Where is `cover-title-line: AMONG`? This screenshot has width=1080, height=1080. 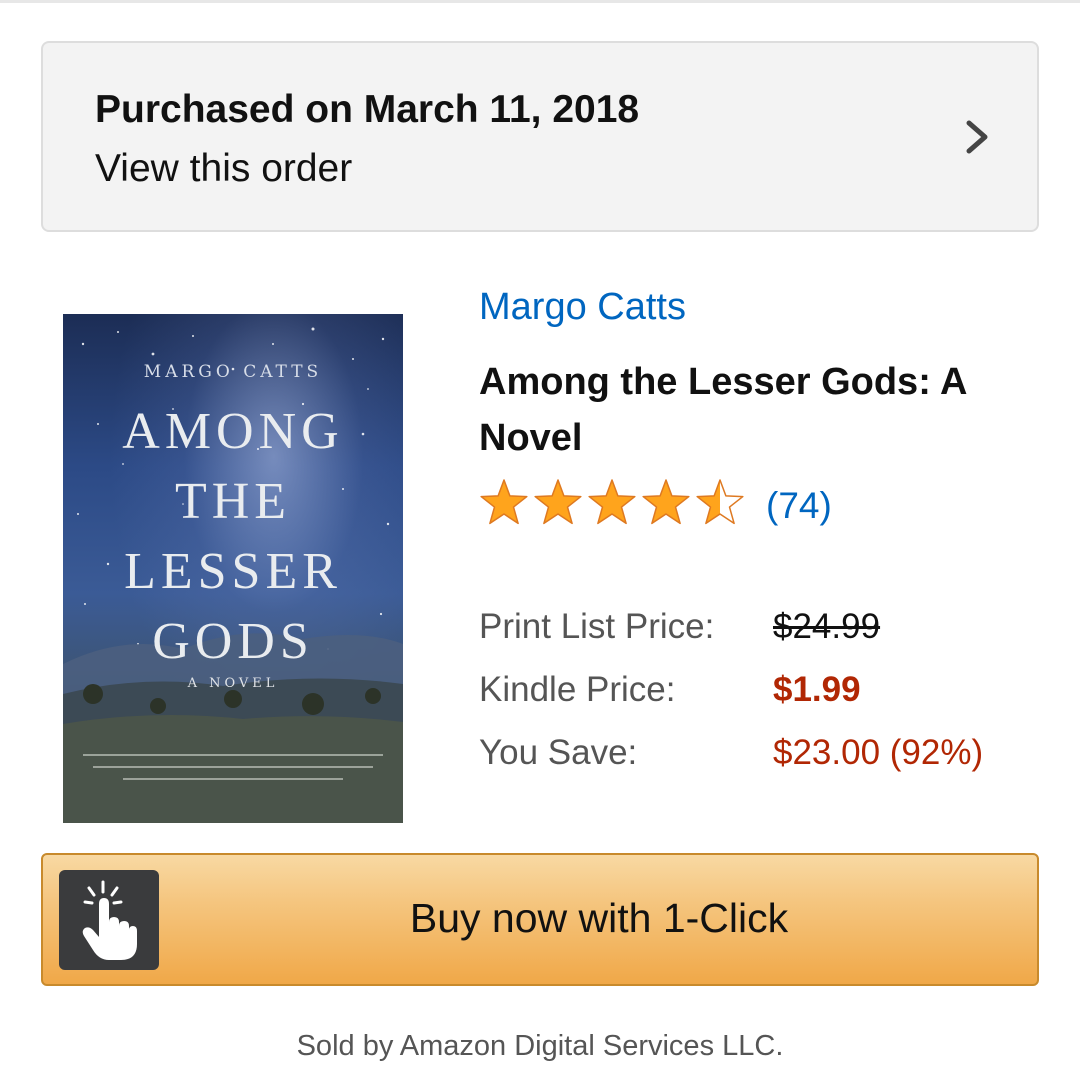 cover-title-line: AMONG is located at coordinates (233, 431).